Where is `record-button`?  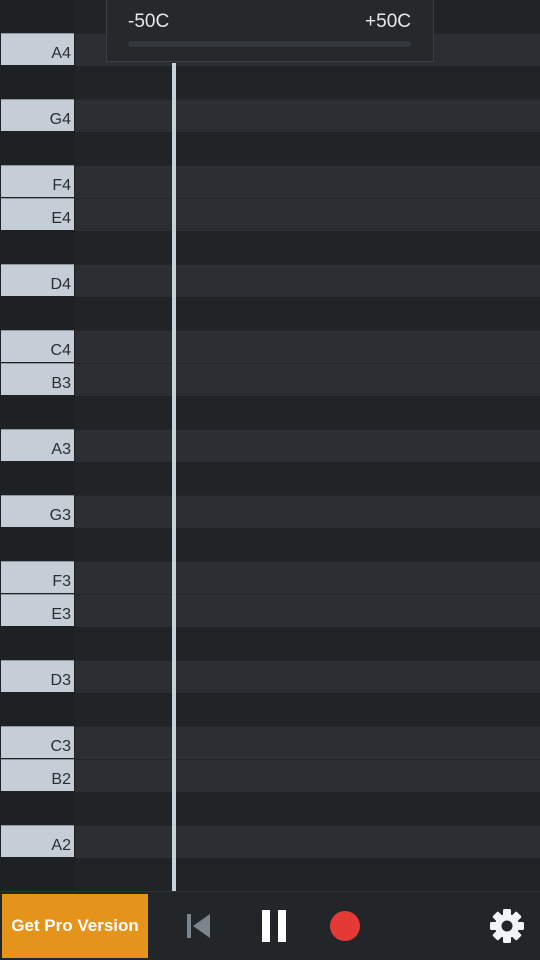 record-button is located at coordinates (345, 926).